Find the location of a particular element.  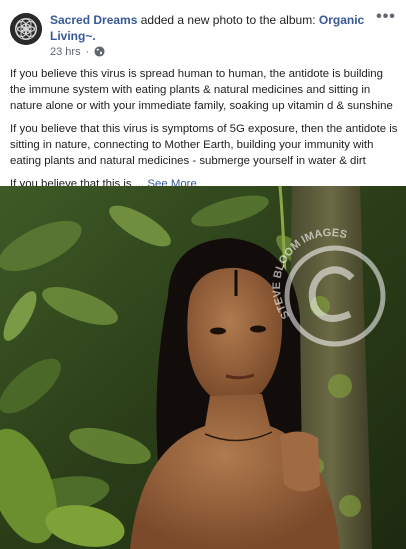

post-timestamp: 23 hrs is located at coordinates (65, 52).